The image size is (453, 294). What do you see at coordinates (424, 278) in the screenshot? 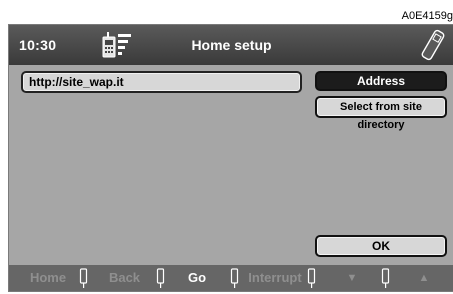
I see `softkey-scroll-up: ▲` at bounding box center [424, 278].